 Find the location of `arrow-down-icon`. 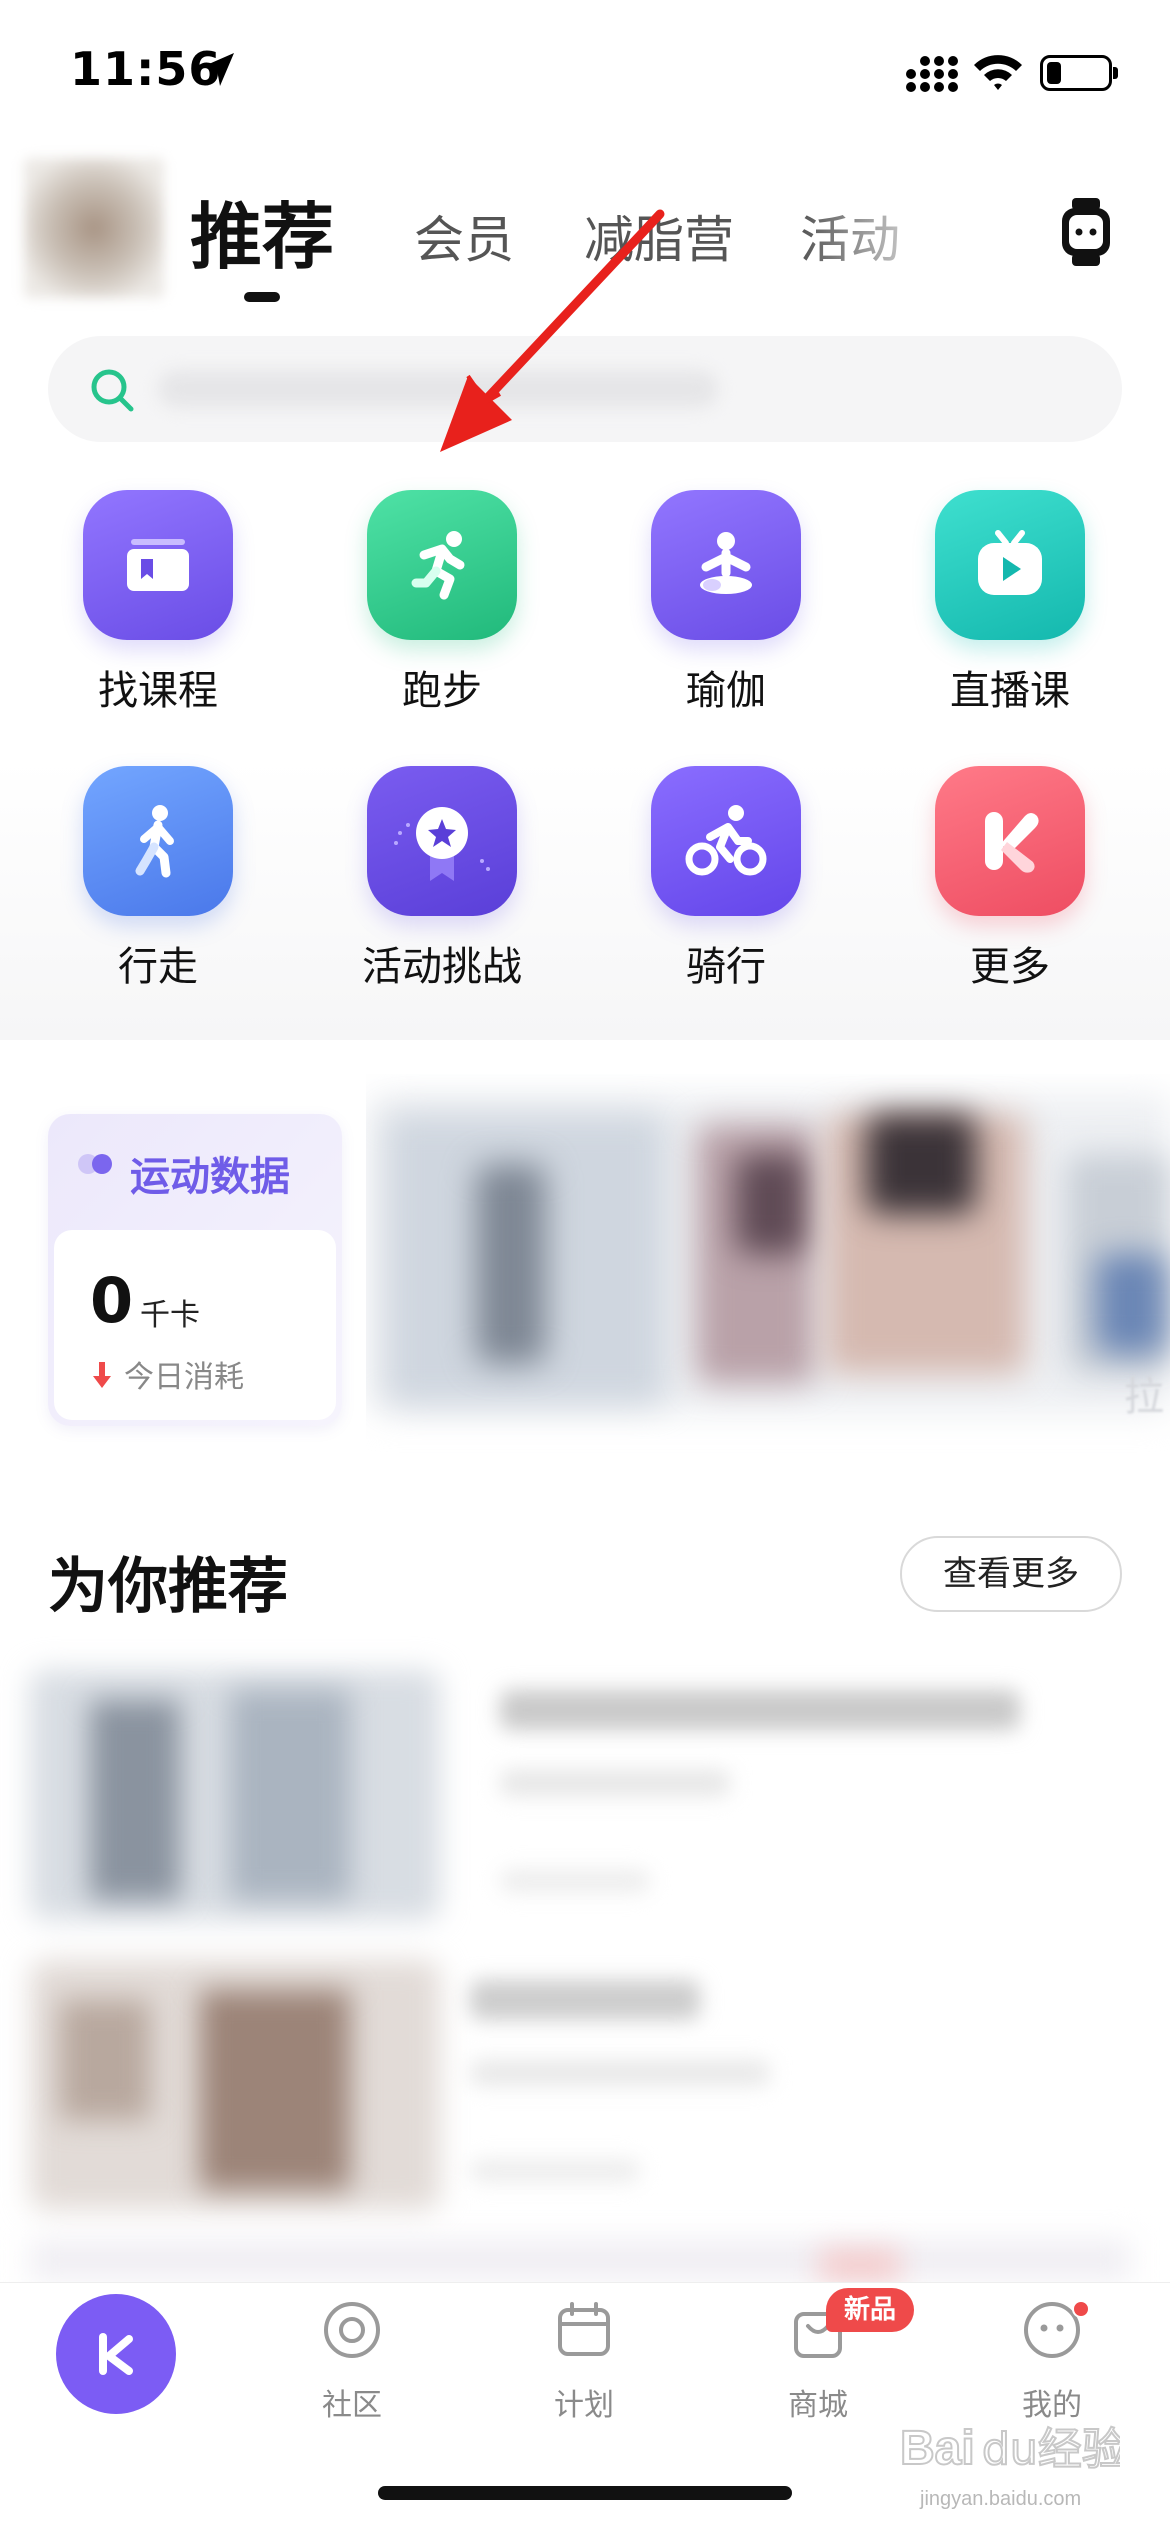

arrow-down-icon is located at coordinates (102, 1375).